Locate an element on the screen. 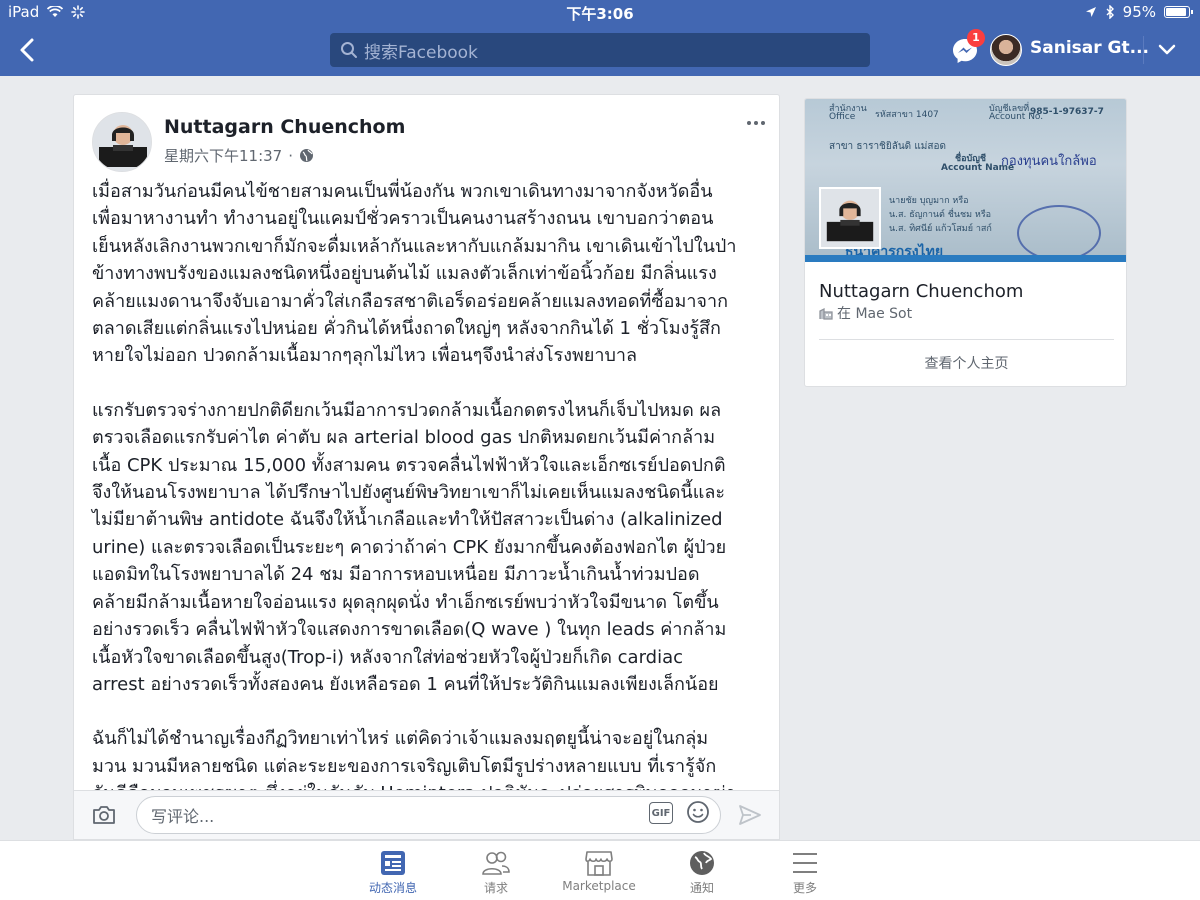 Image resolution: width=1200 pixels, height=900 pixels. cover-account-name: กองทุนคนใกล้พอ is located at coordinates (1049, 161).